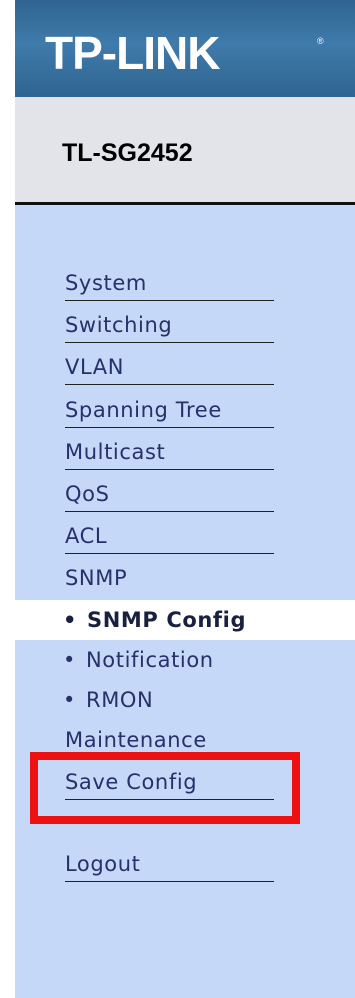 Image resolution: width=355 pixels, height=998 pixels. Describe the element at coordinates (169, 285) in the screenshot. I see `menu-item-system: System` at that location.